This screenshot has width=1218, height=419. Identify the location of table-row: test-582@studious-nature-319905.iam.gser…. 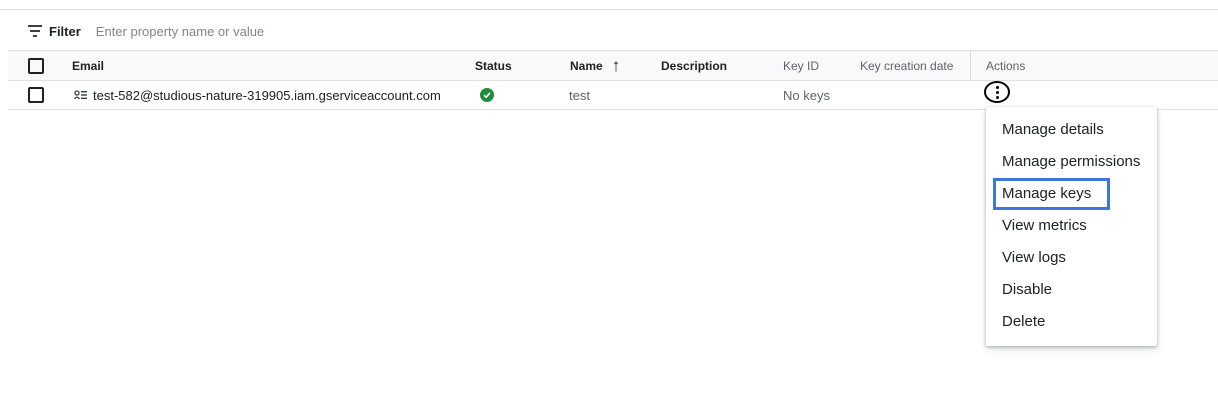
(613, 95).